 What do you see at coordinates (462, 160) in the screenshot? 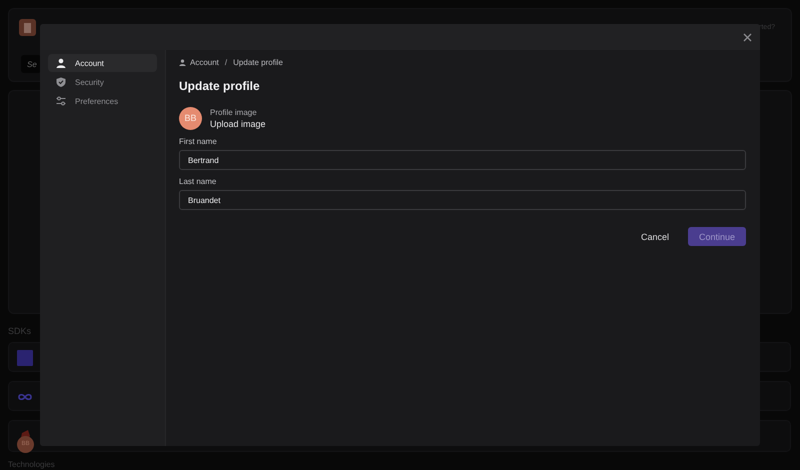
I see `input-field: Bertrand` at bounding box center [462, 160].